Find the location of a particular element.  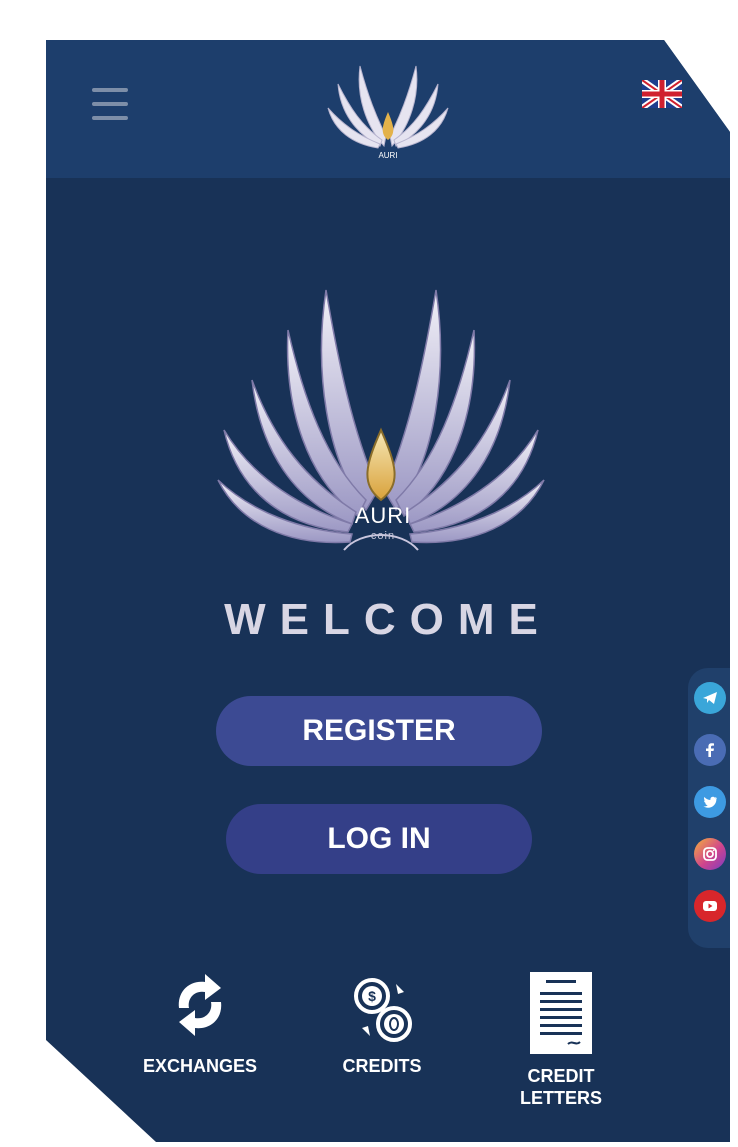

hamburger-menu-icon is located at coordinates (110, 104).